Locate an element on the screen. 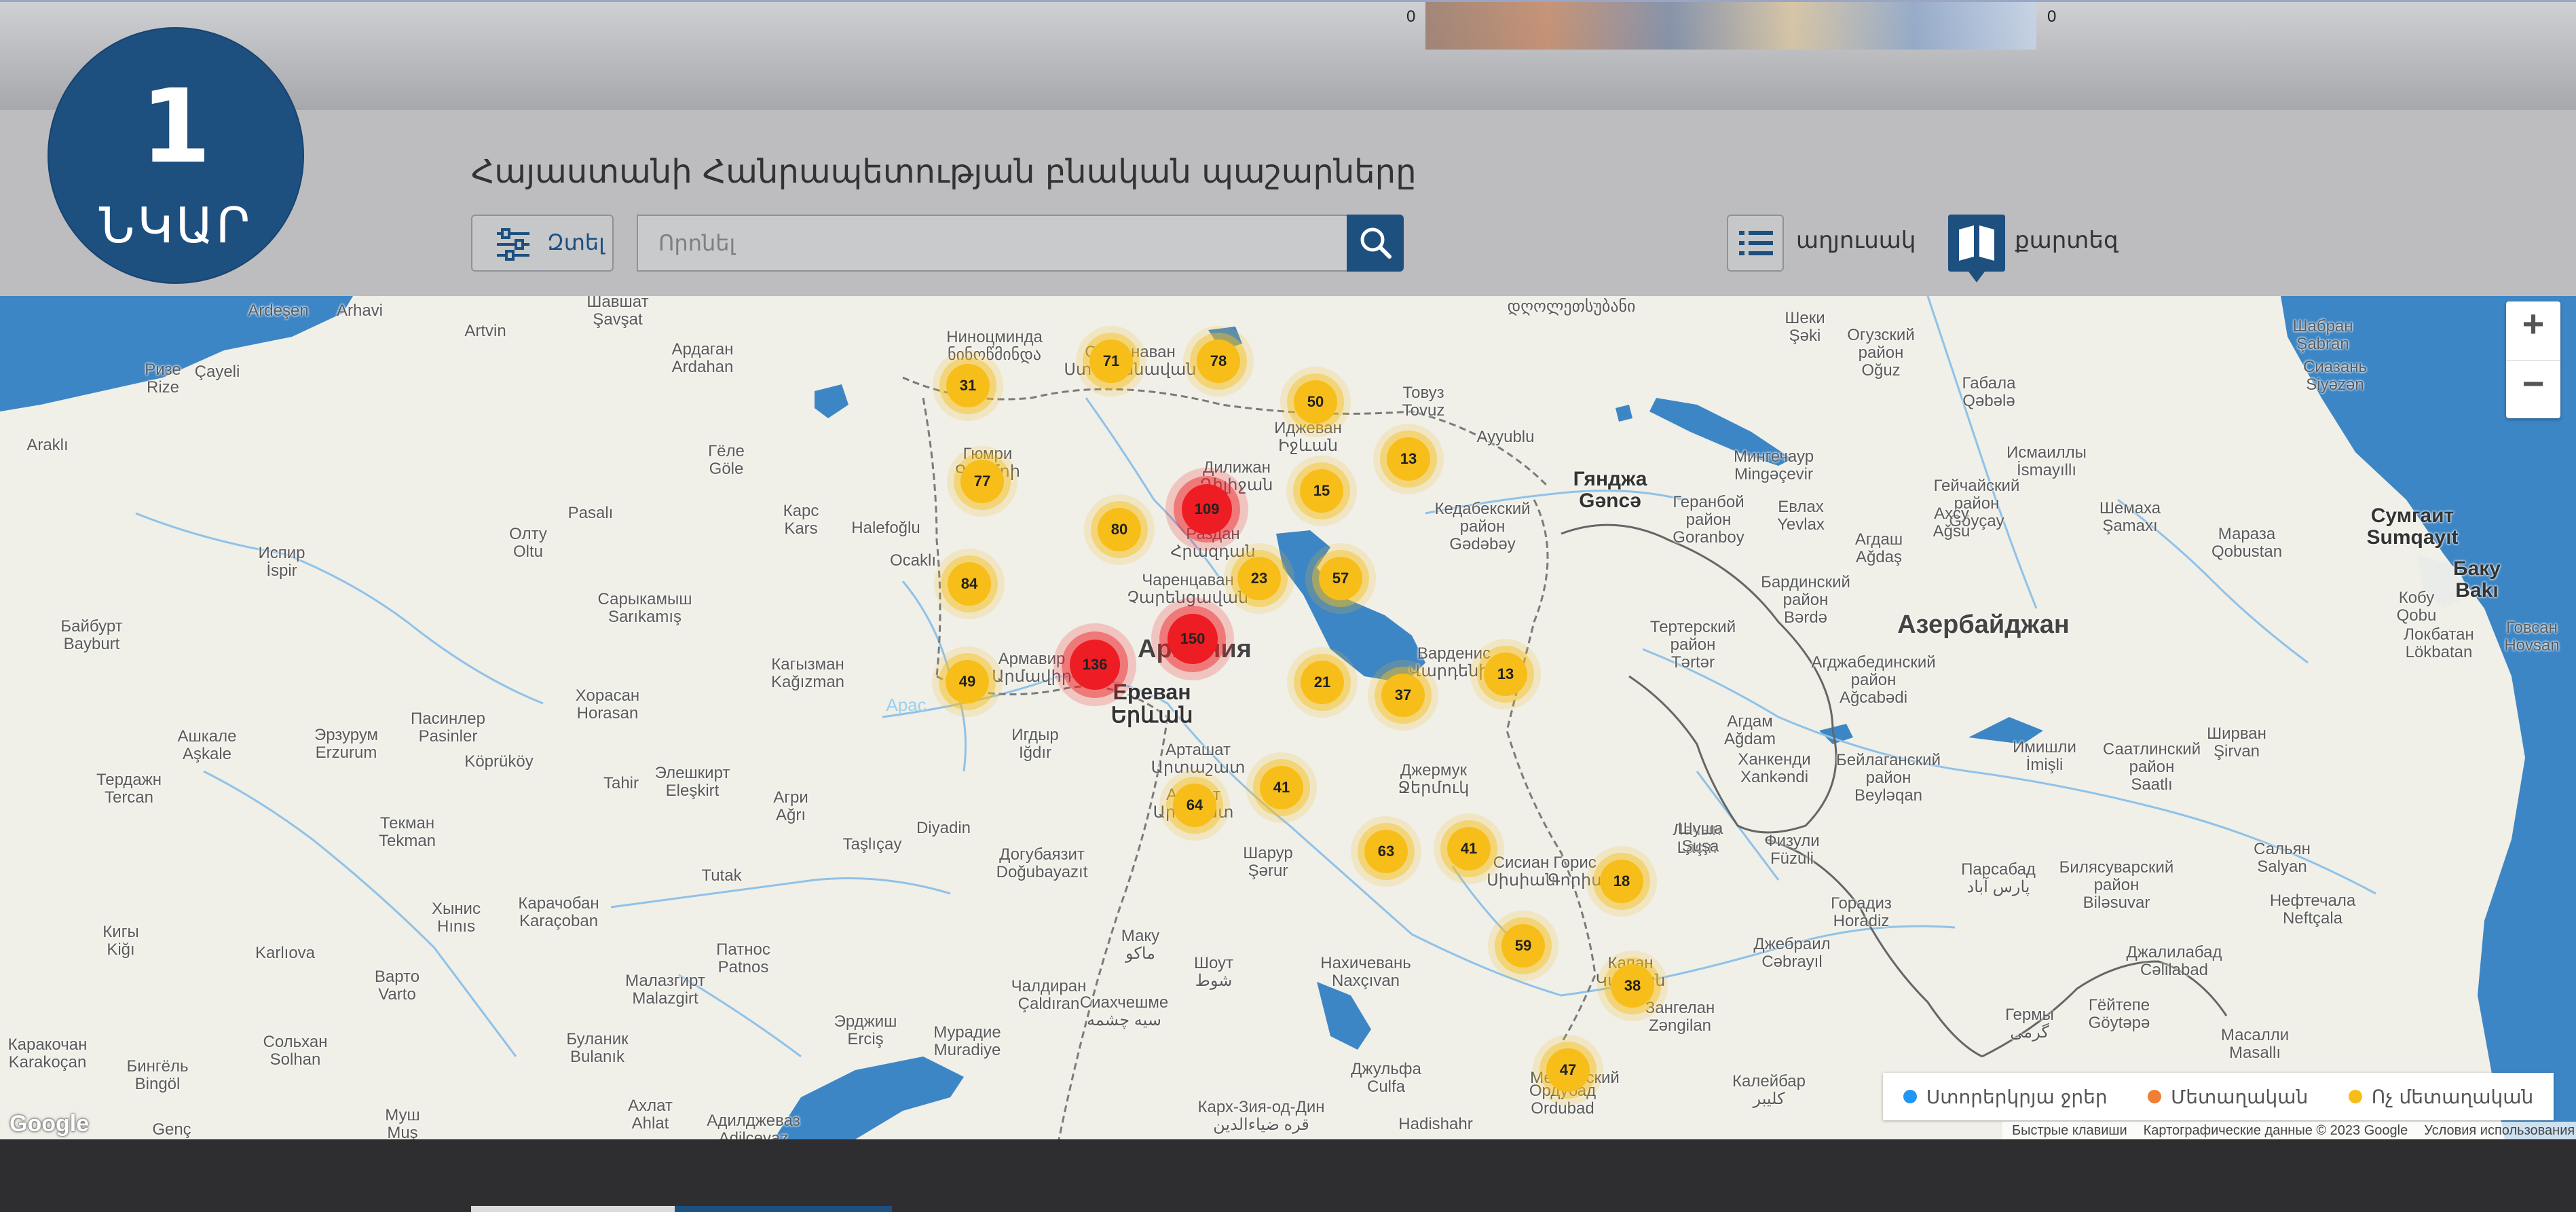 The width and height of the screenshot is (2576, 1212). map-cluster-marker: 21 is located at coordinates (1322, 682).